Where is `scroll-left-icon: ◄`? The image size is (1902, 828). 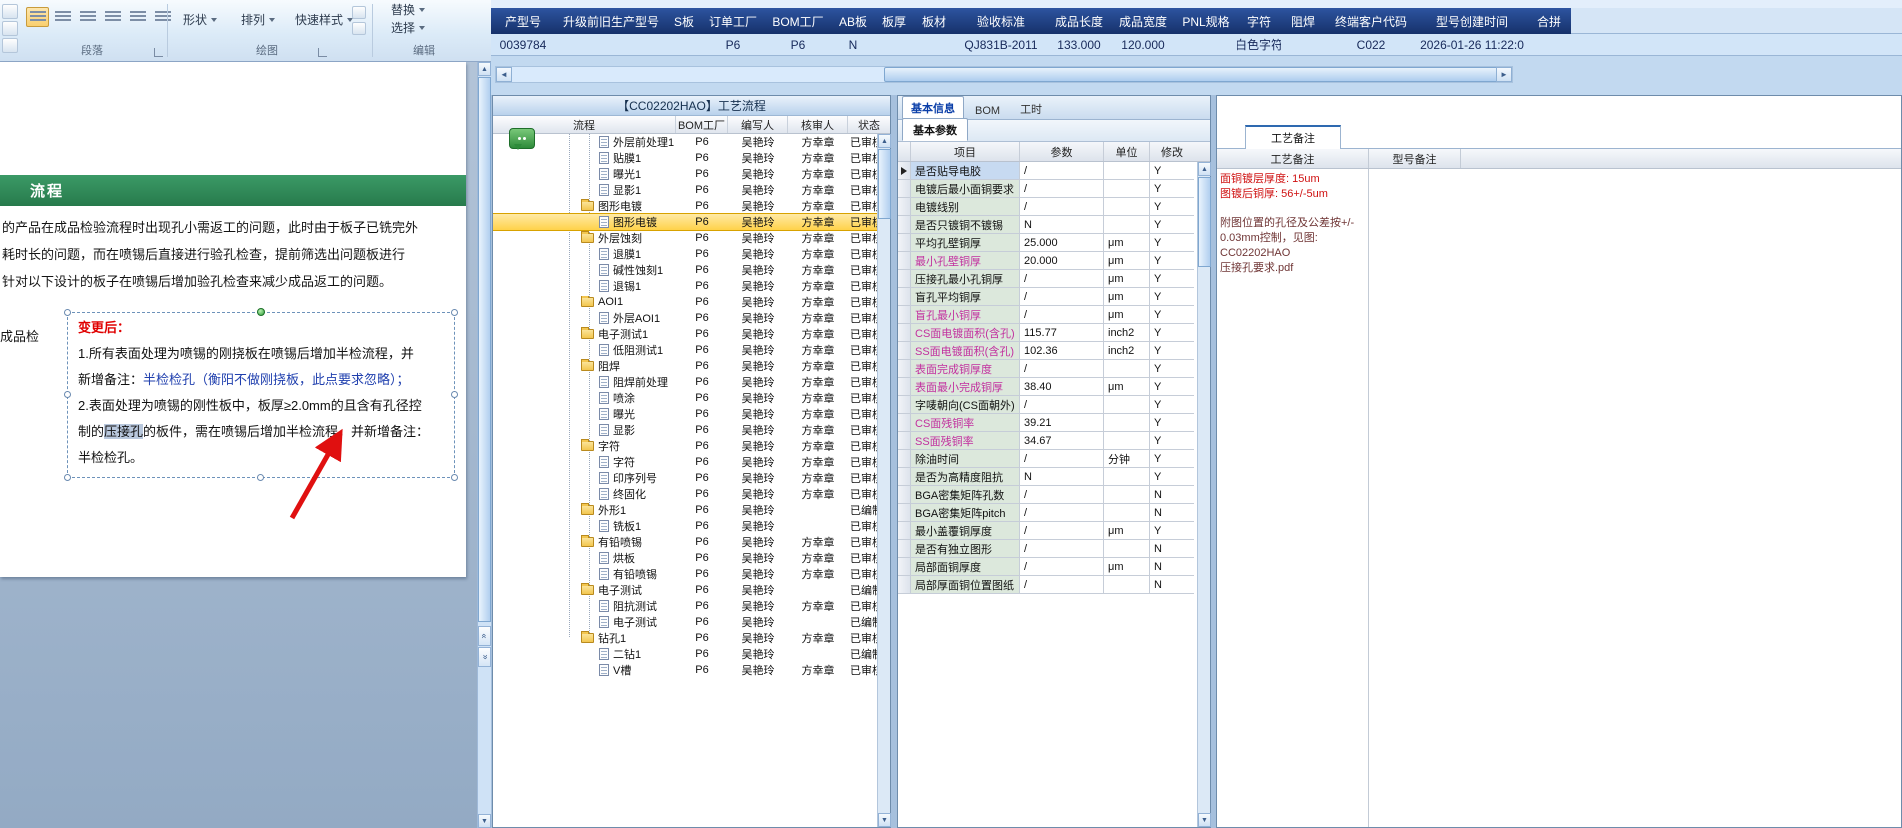
scroll-left-icon: ◄ is located at coordinates (504, 74).